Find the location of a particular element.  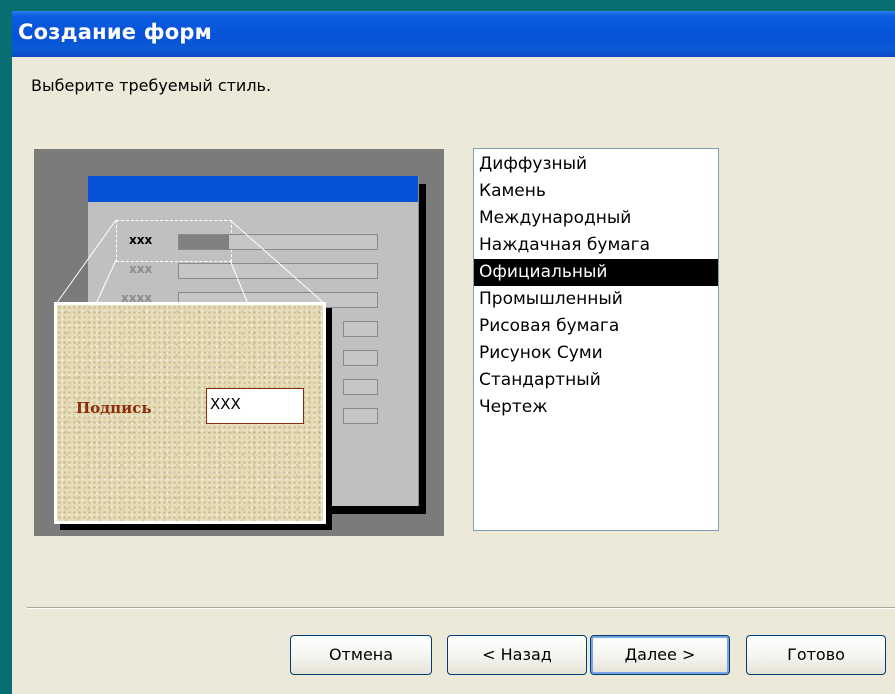

cancel-button: Отмена is located at coordinates (361, 655).